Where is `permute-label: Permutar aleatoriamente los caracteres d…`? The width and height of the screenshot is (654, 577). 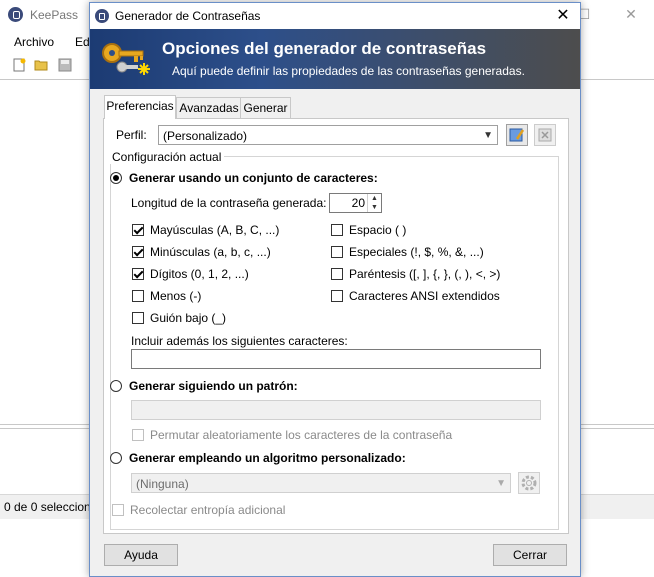 permute-label: Permutar aleatoriamente los caracteres d… is located at coordinates (301, 435).